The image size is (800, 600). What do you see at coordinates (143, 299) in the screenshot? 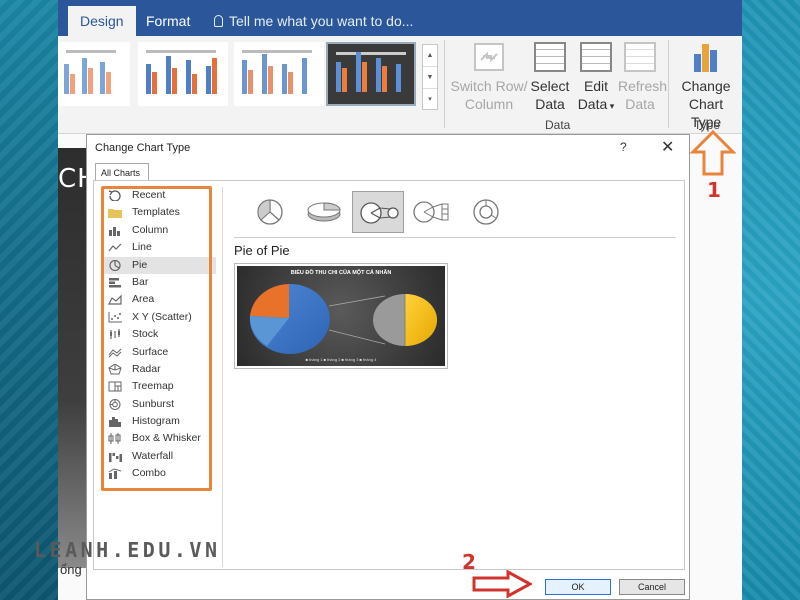
I see `chart-type-label: Area` at bounding box center [143, 299].